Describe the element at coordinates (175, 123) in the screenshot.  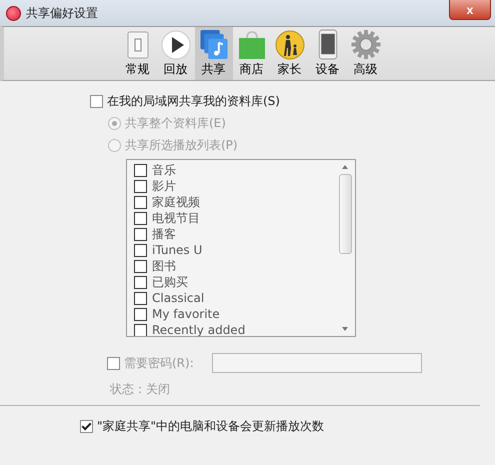
I see `radio-label: 共享整个资料库(E)` at that location.